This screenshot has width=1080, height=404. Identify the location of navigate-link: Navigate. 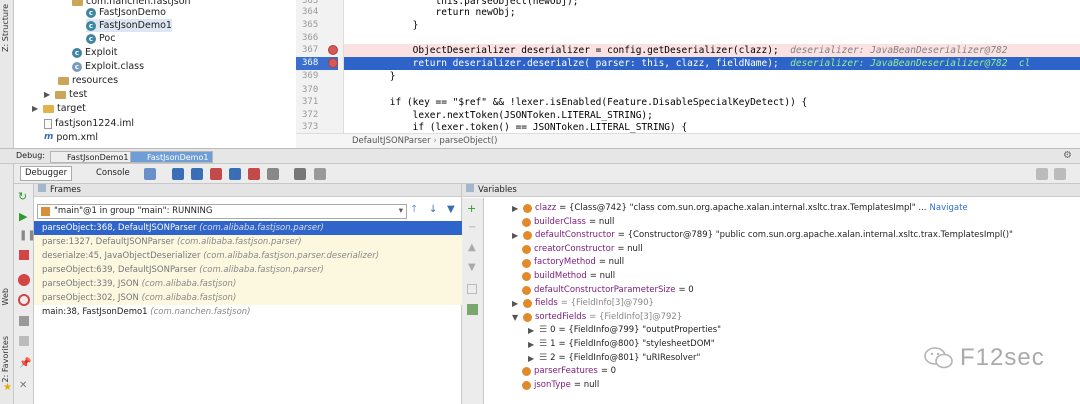
(949, 209).